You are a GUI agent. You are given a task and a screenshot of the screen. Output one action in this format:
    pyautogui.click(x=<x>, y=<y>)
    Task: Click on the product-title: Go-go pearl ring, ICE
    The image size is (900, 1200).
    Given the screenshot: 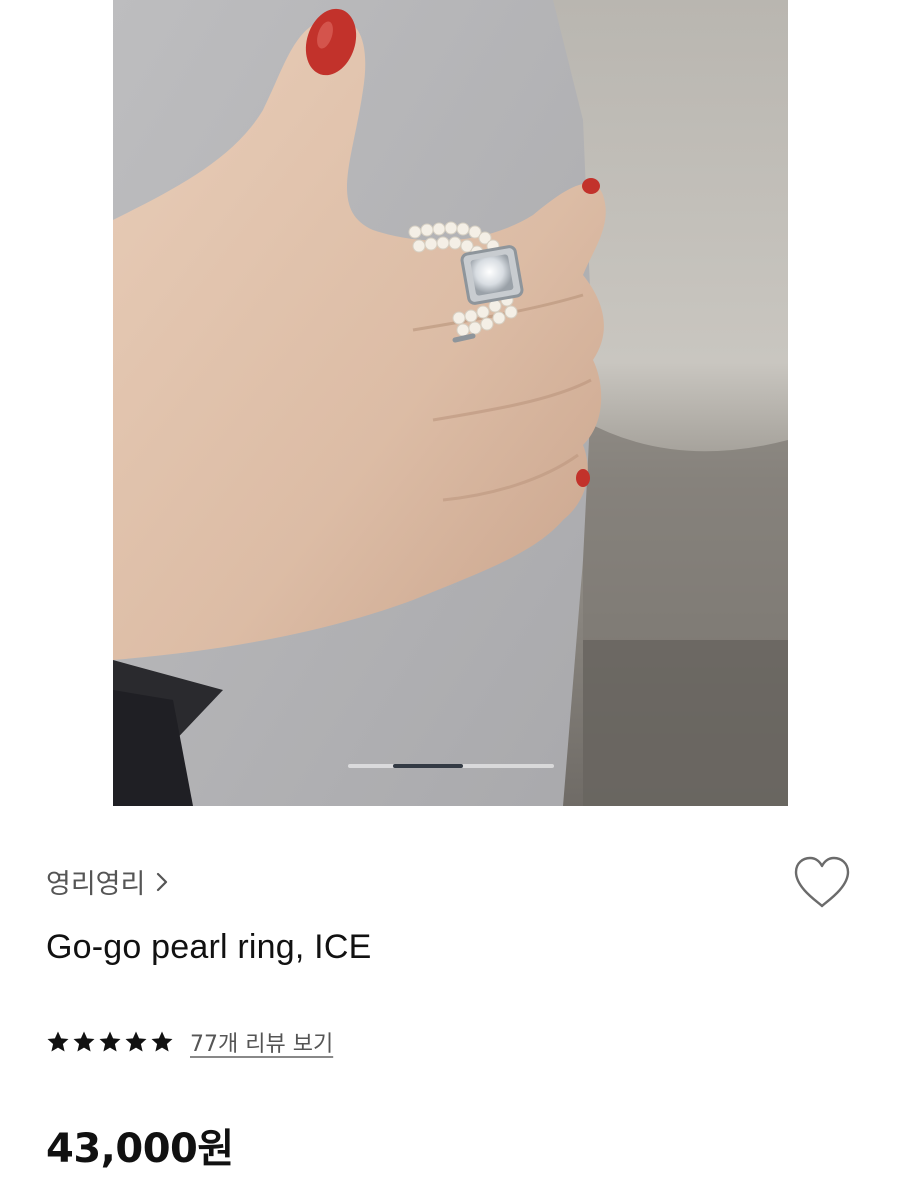 What is the action you would take?
    pyautogui.click(x=209, y=947)
    